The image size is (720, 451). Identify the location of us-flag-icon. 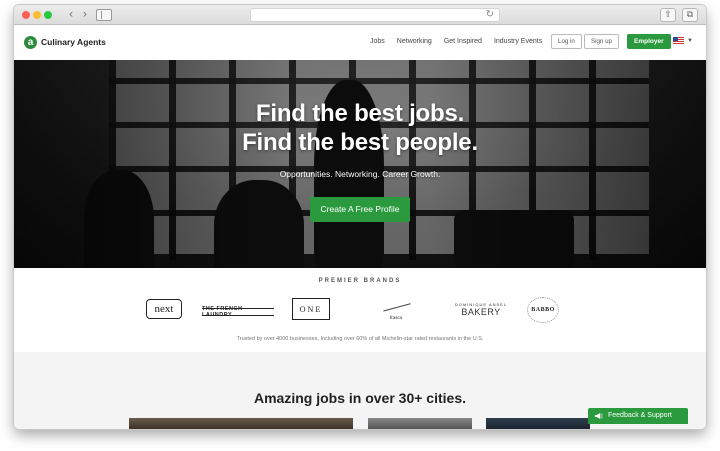
(678, 41).